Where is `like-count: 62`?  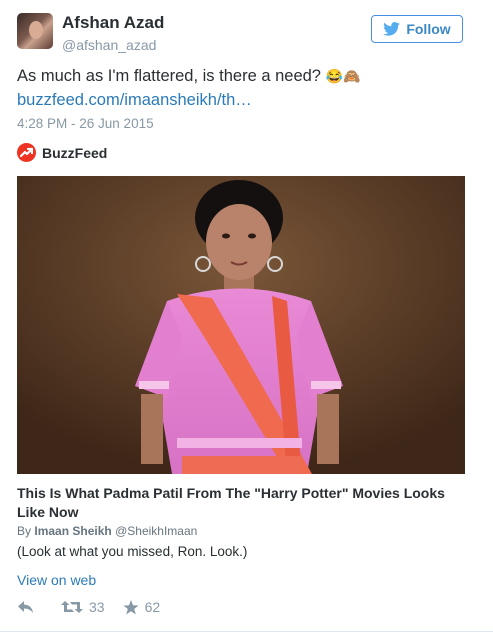 like-count: 62 is located at coordinates (152, 607).